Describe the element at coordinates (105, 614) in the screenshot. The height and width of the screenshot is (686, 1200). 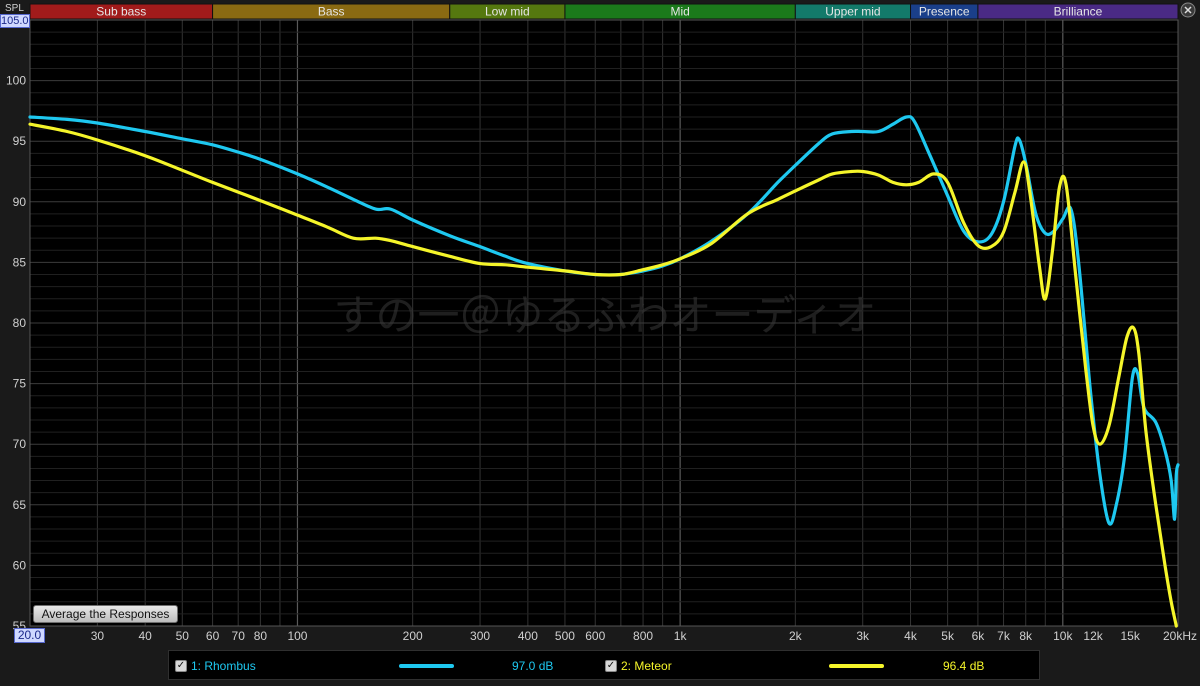
I see `average-responses-button: Average the Responses` at that location.